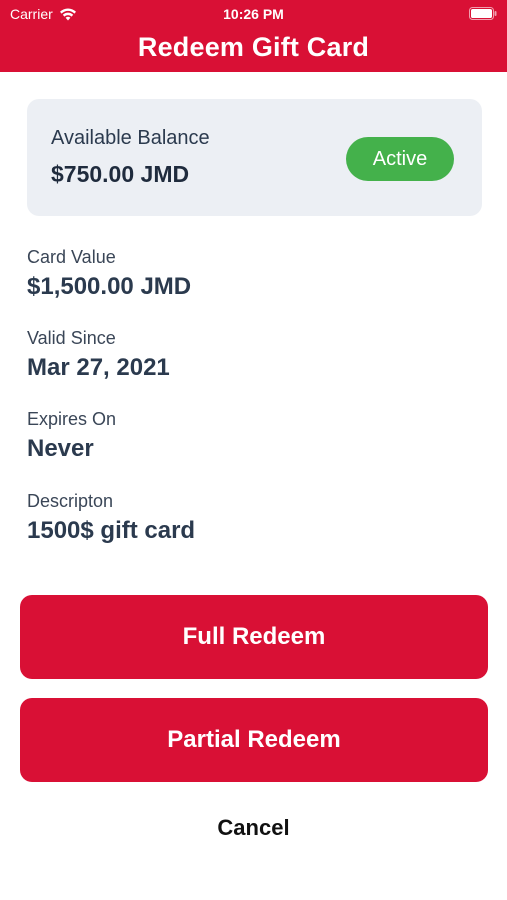 This screenshot has height=900, width=507. I want to click on expires-section: Expires On Never, so click(71, 436).